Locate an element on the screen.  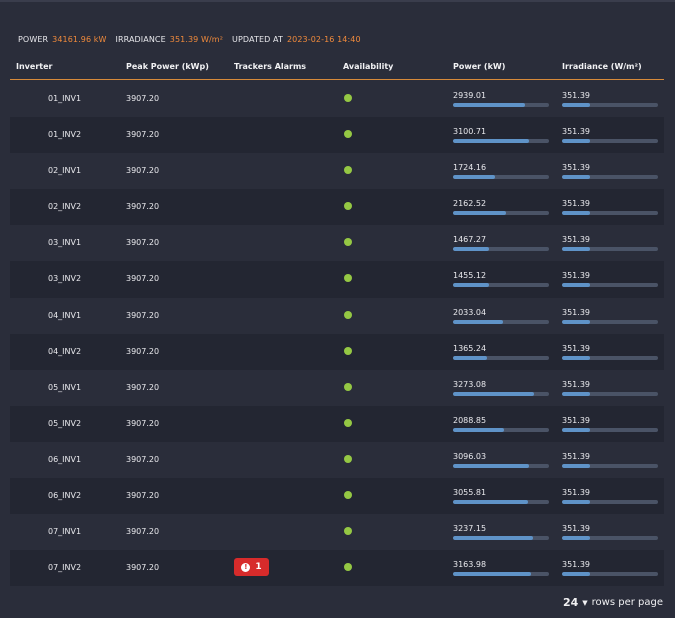
inverter-name: 04_INV2 is located at coordinates (65, 351).